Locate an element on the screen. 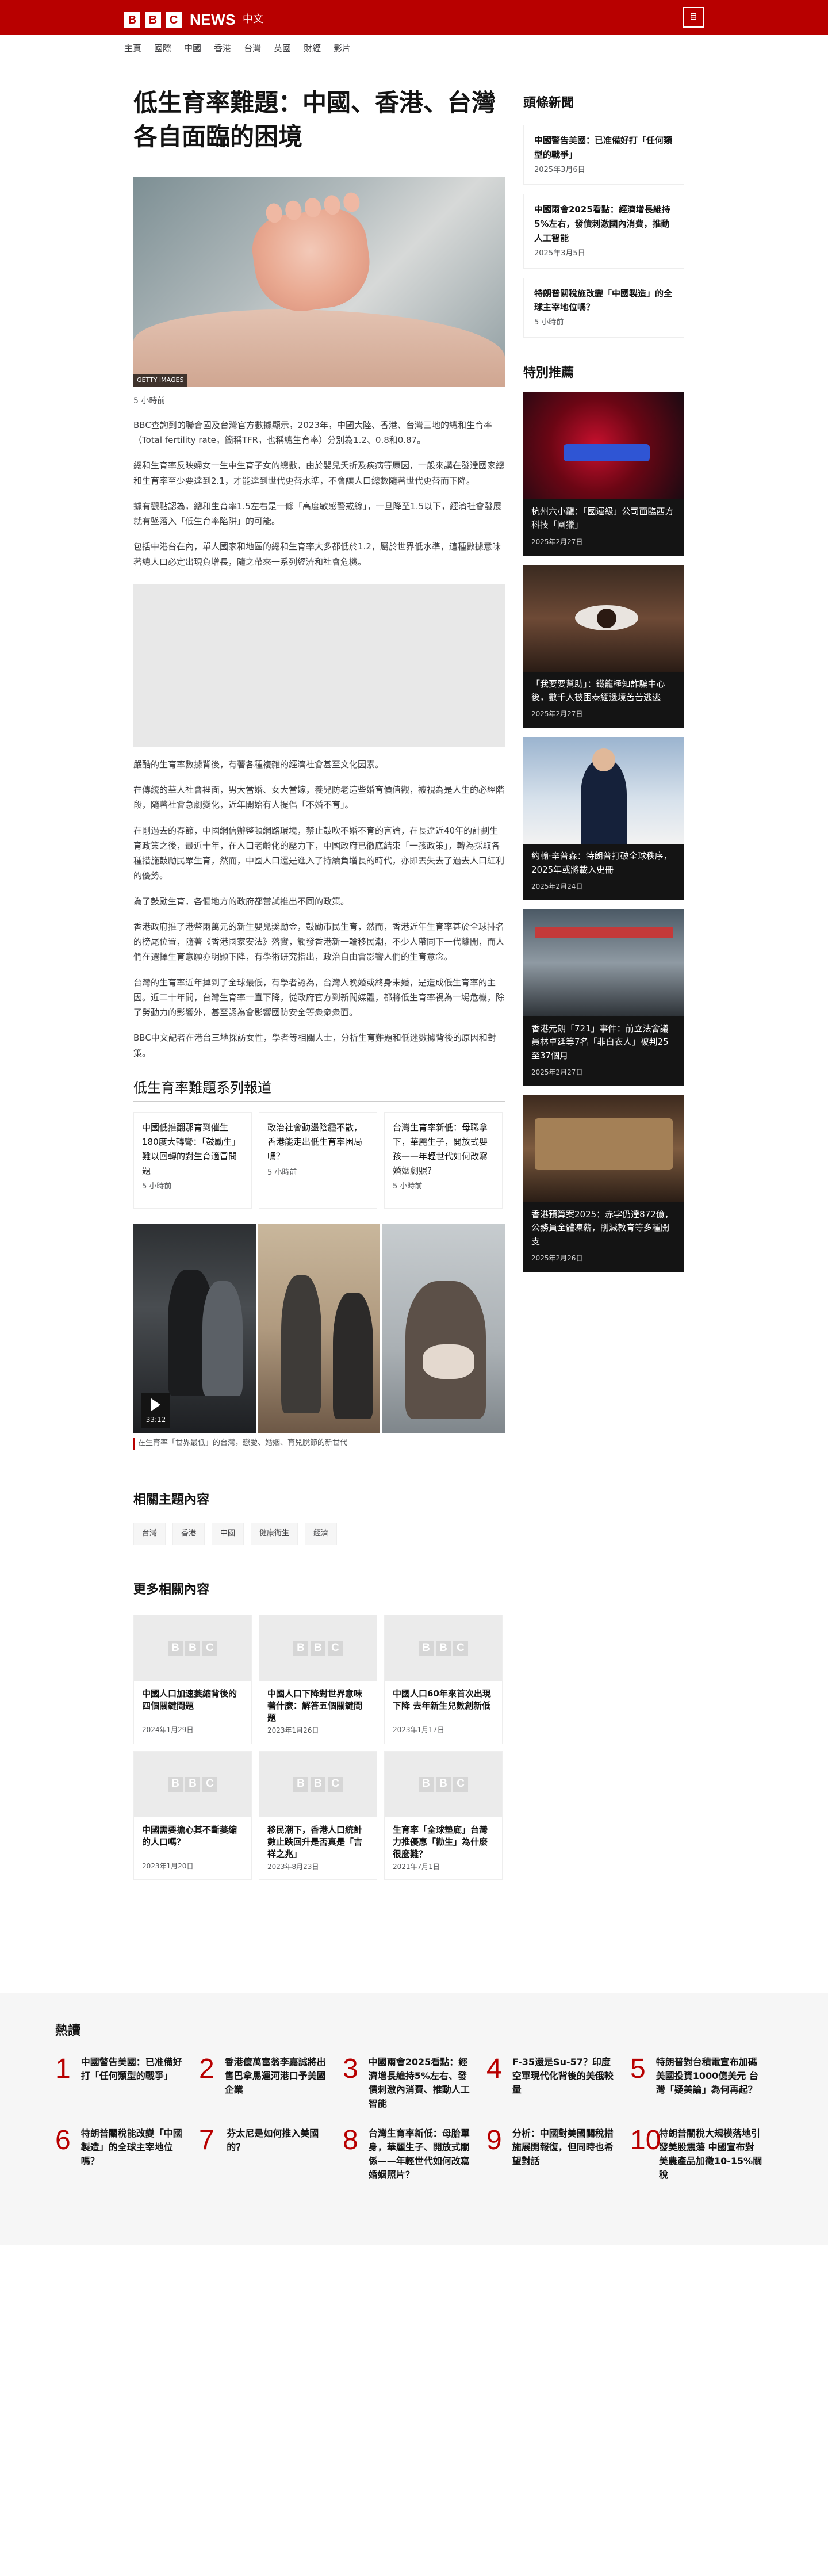  nav-item-china: 中國 is located at coordinates (192, 48).